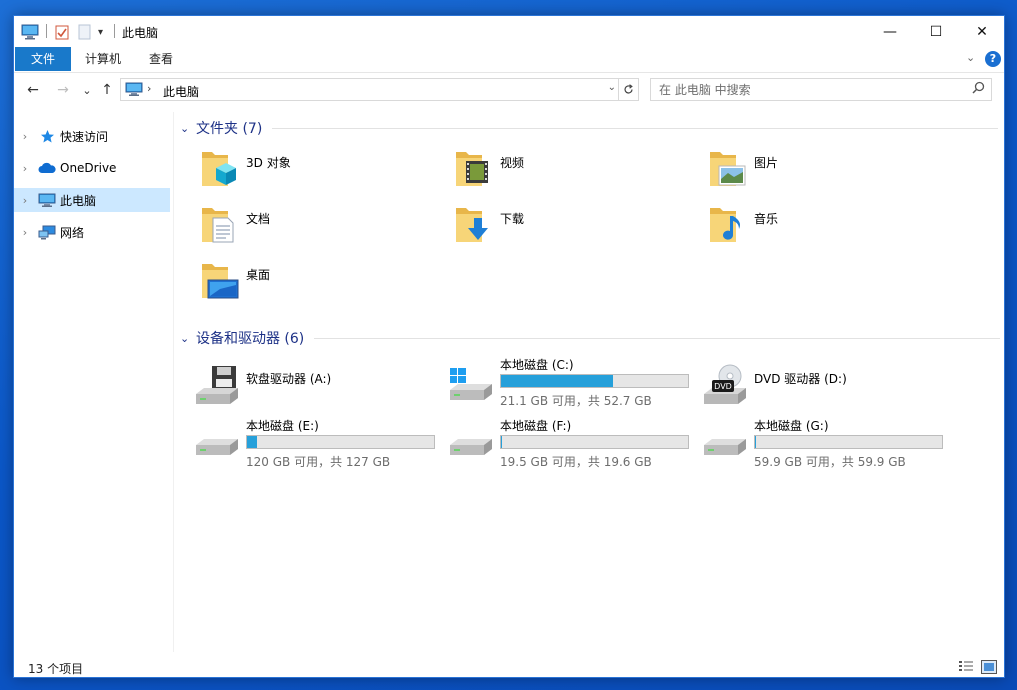 The width and height of the screenshot is (1017, 690). Describe the element at coordinates (217, 385) in the screenshot. I see `floppy-drive-icon` at that location.